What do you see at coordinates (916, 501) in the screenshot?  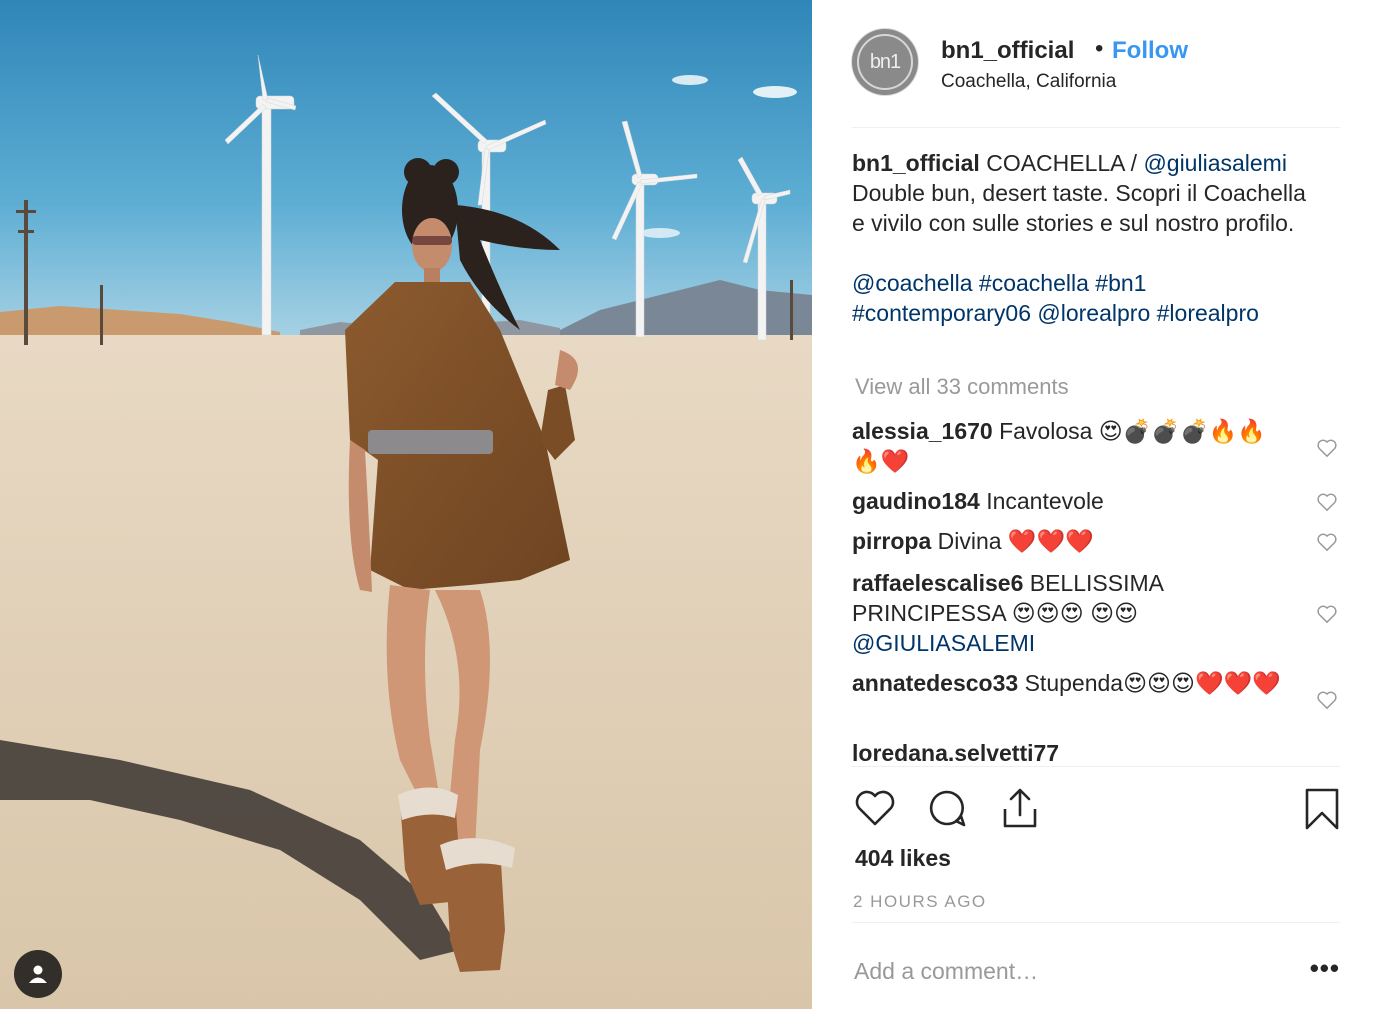 I see `comment-username: gaudino184` at bounding box center [916, 501].